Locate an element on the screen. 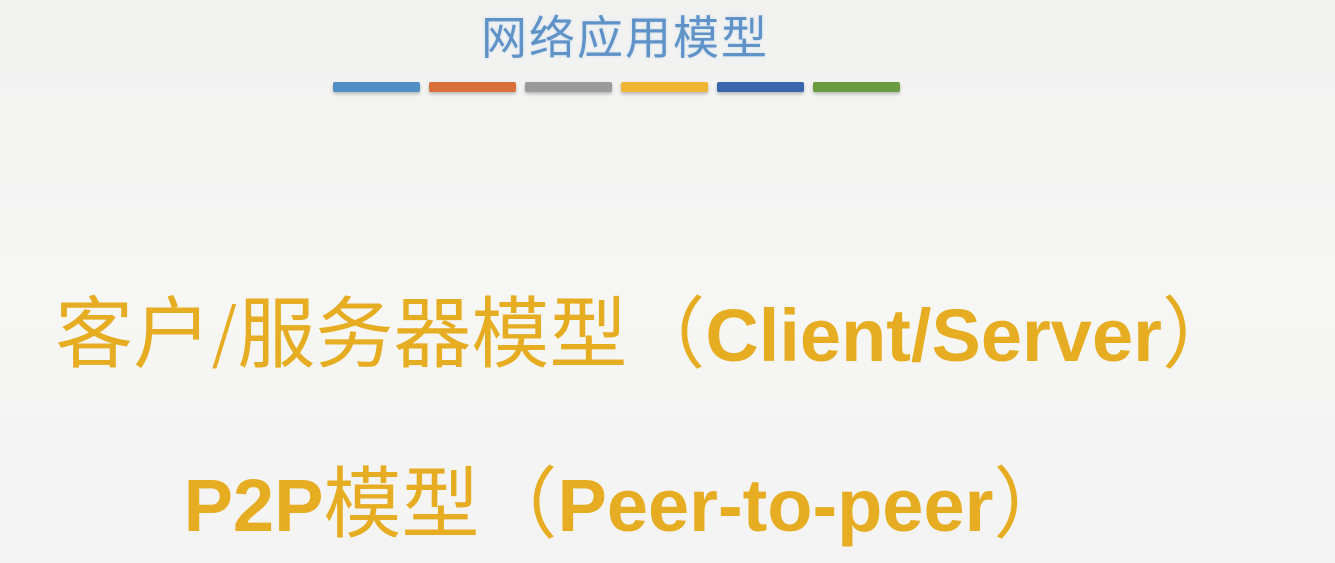 This screenshot has height=563, width=1335. color-bar-dark-blue is located at coordinates (760, 87).